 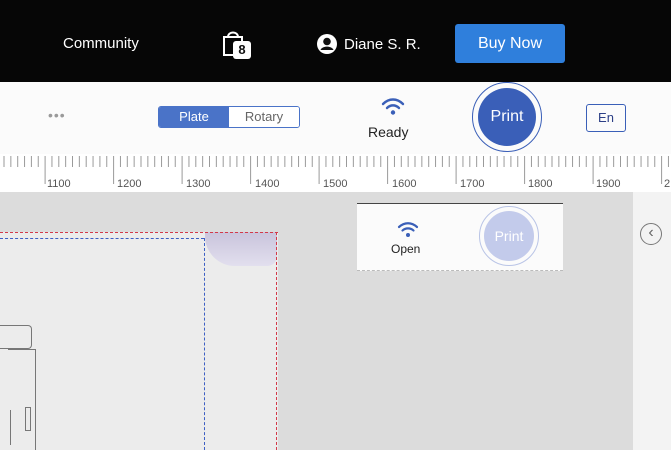 I want to click on buy-now-button: Buy Now, so click(x=510, y=43).